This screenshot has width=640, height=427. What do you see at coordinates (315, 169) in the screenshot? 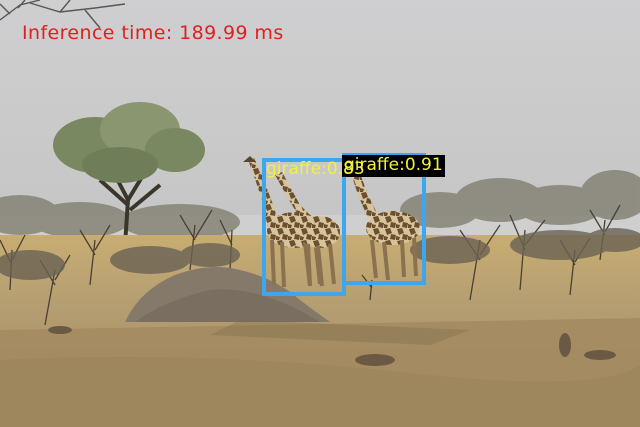
I see `detection-label-giraffe-left: giraffe:0.83` at bounding box center [315, 169].